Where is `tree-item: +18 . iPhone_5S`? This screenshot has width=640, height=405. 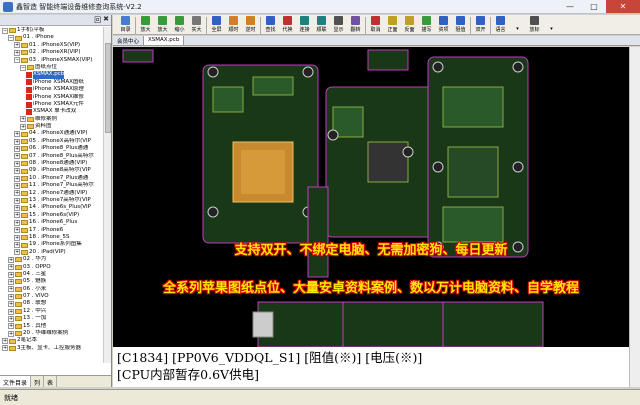
tree-item: +18 . iPhone_5S is located at coordinates (52, 237).